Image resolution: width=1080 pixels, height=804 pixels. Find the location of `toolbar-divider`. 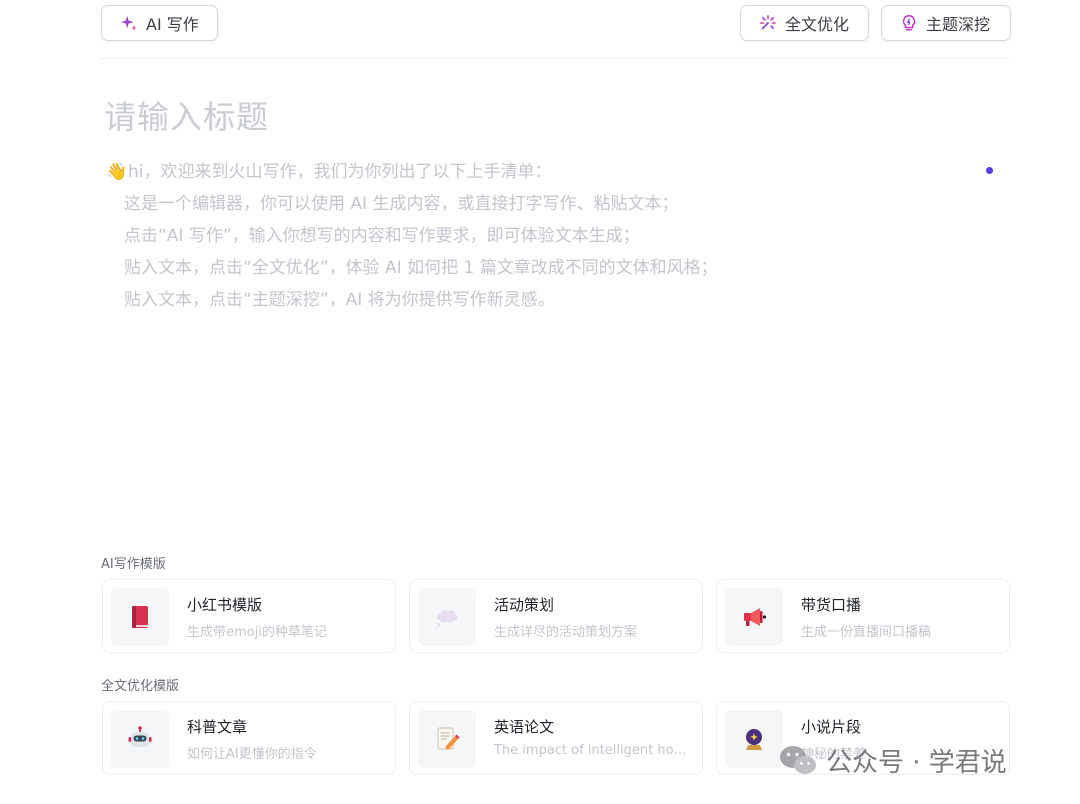

toolbar-divider is located at coordinates (555, 58).